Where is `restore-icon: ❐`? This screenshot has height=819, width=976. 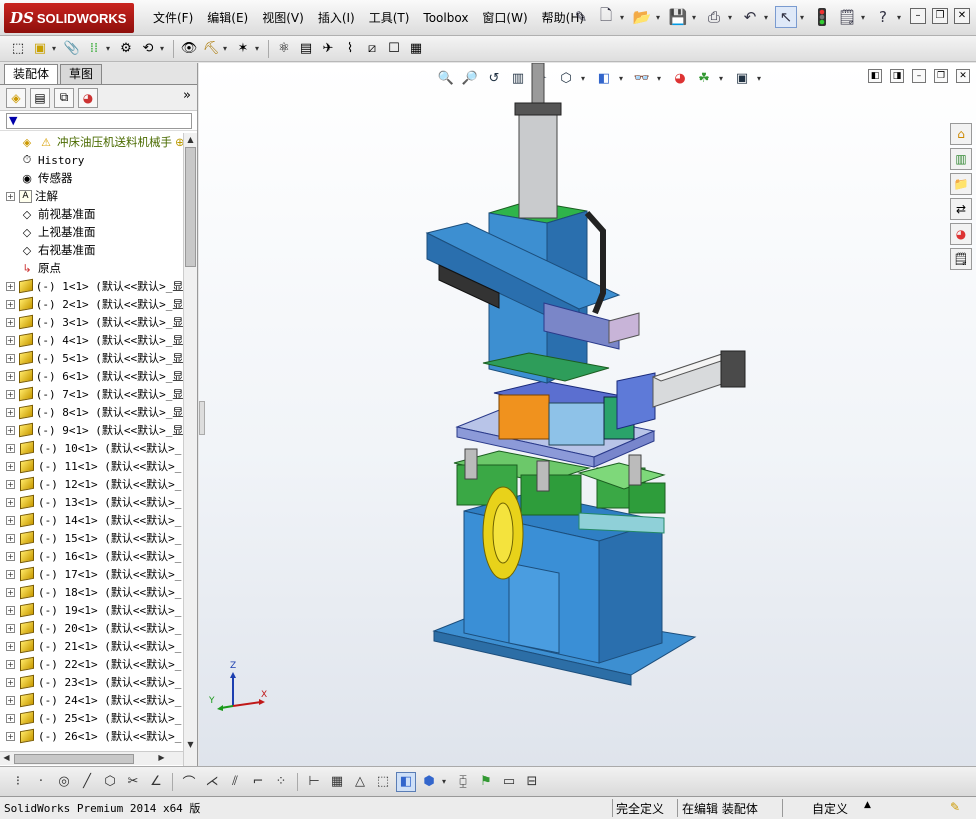
restore-icon: ❐ is located at coordinates (940, 16).